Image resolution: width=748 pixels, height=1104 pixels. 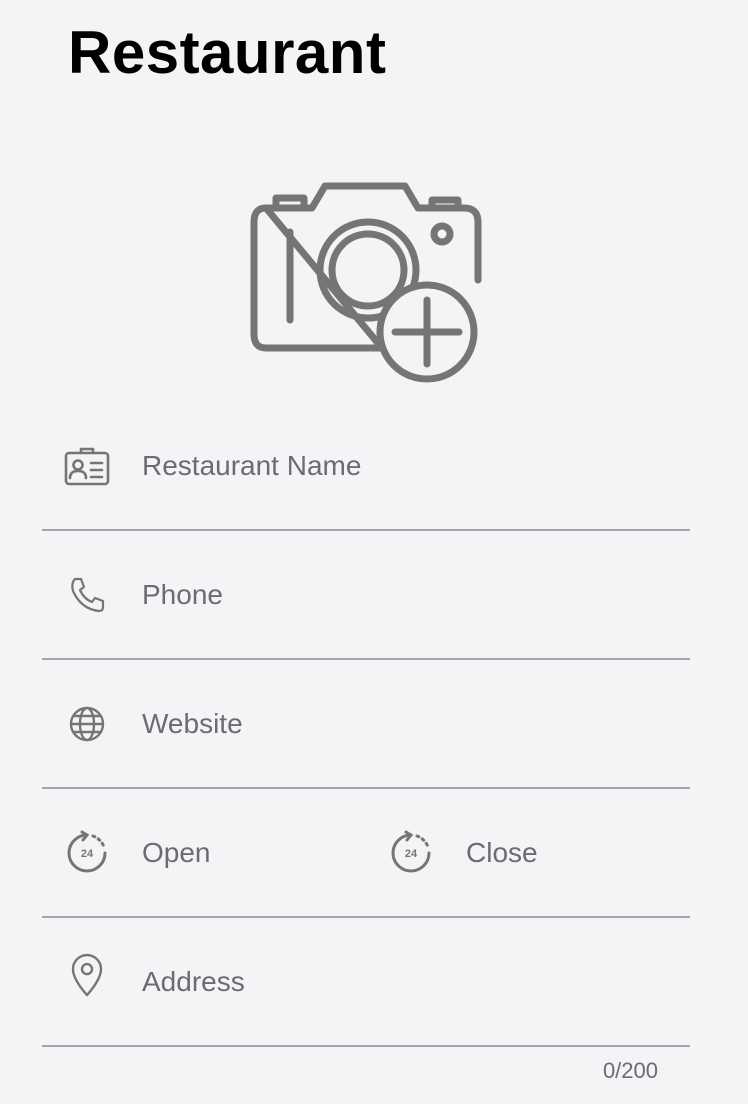 I want to click on phone-icon, so click(x=87, y=595).